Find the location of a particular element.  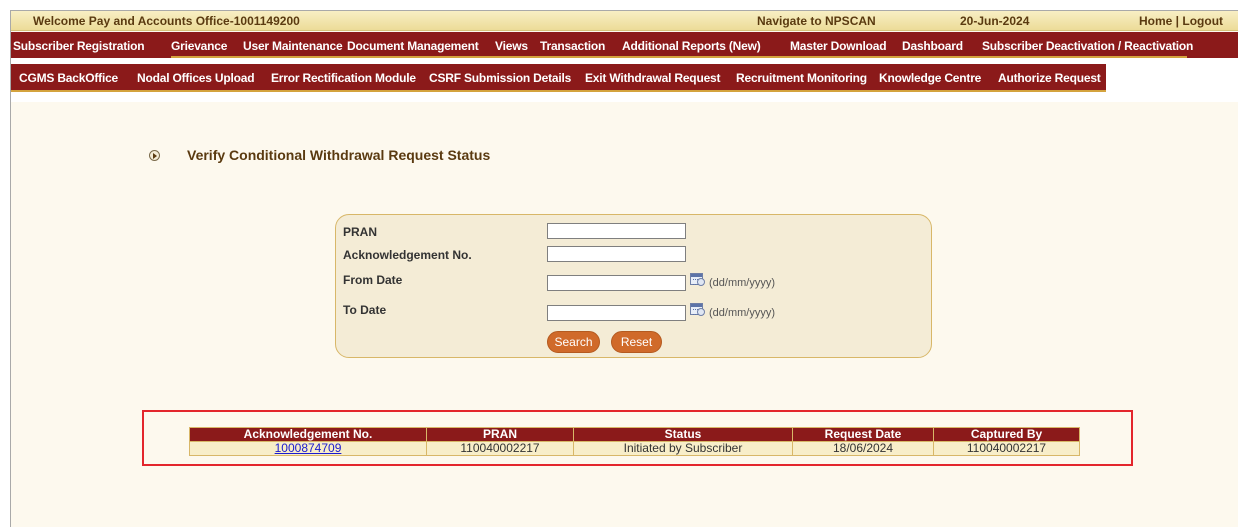

to-date-label: To Date is located at coordinates (365, 310).